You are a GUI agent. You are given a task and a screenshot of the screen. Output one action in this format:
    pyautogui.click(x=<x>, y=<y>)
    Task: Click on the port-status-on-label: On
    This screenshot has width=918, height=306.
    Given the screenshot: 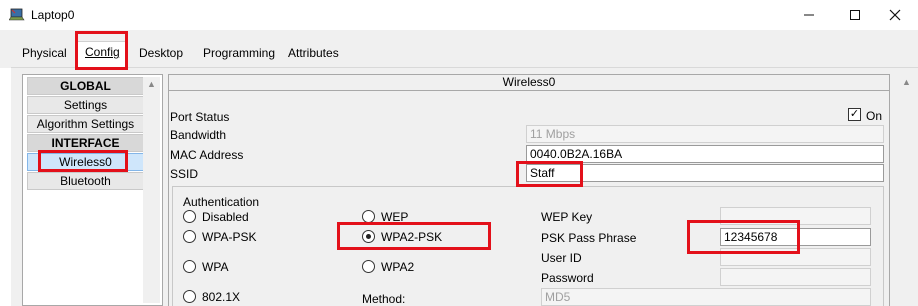 What is the action you would take?
    pyautogui.click(x=874, y=116)
    